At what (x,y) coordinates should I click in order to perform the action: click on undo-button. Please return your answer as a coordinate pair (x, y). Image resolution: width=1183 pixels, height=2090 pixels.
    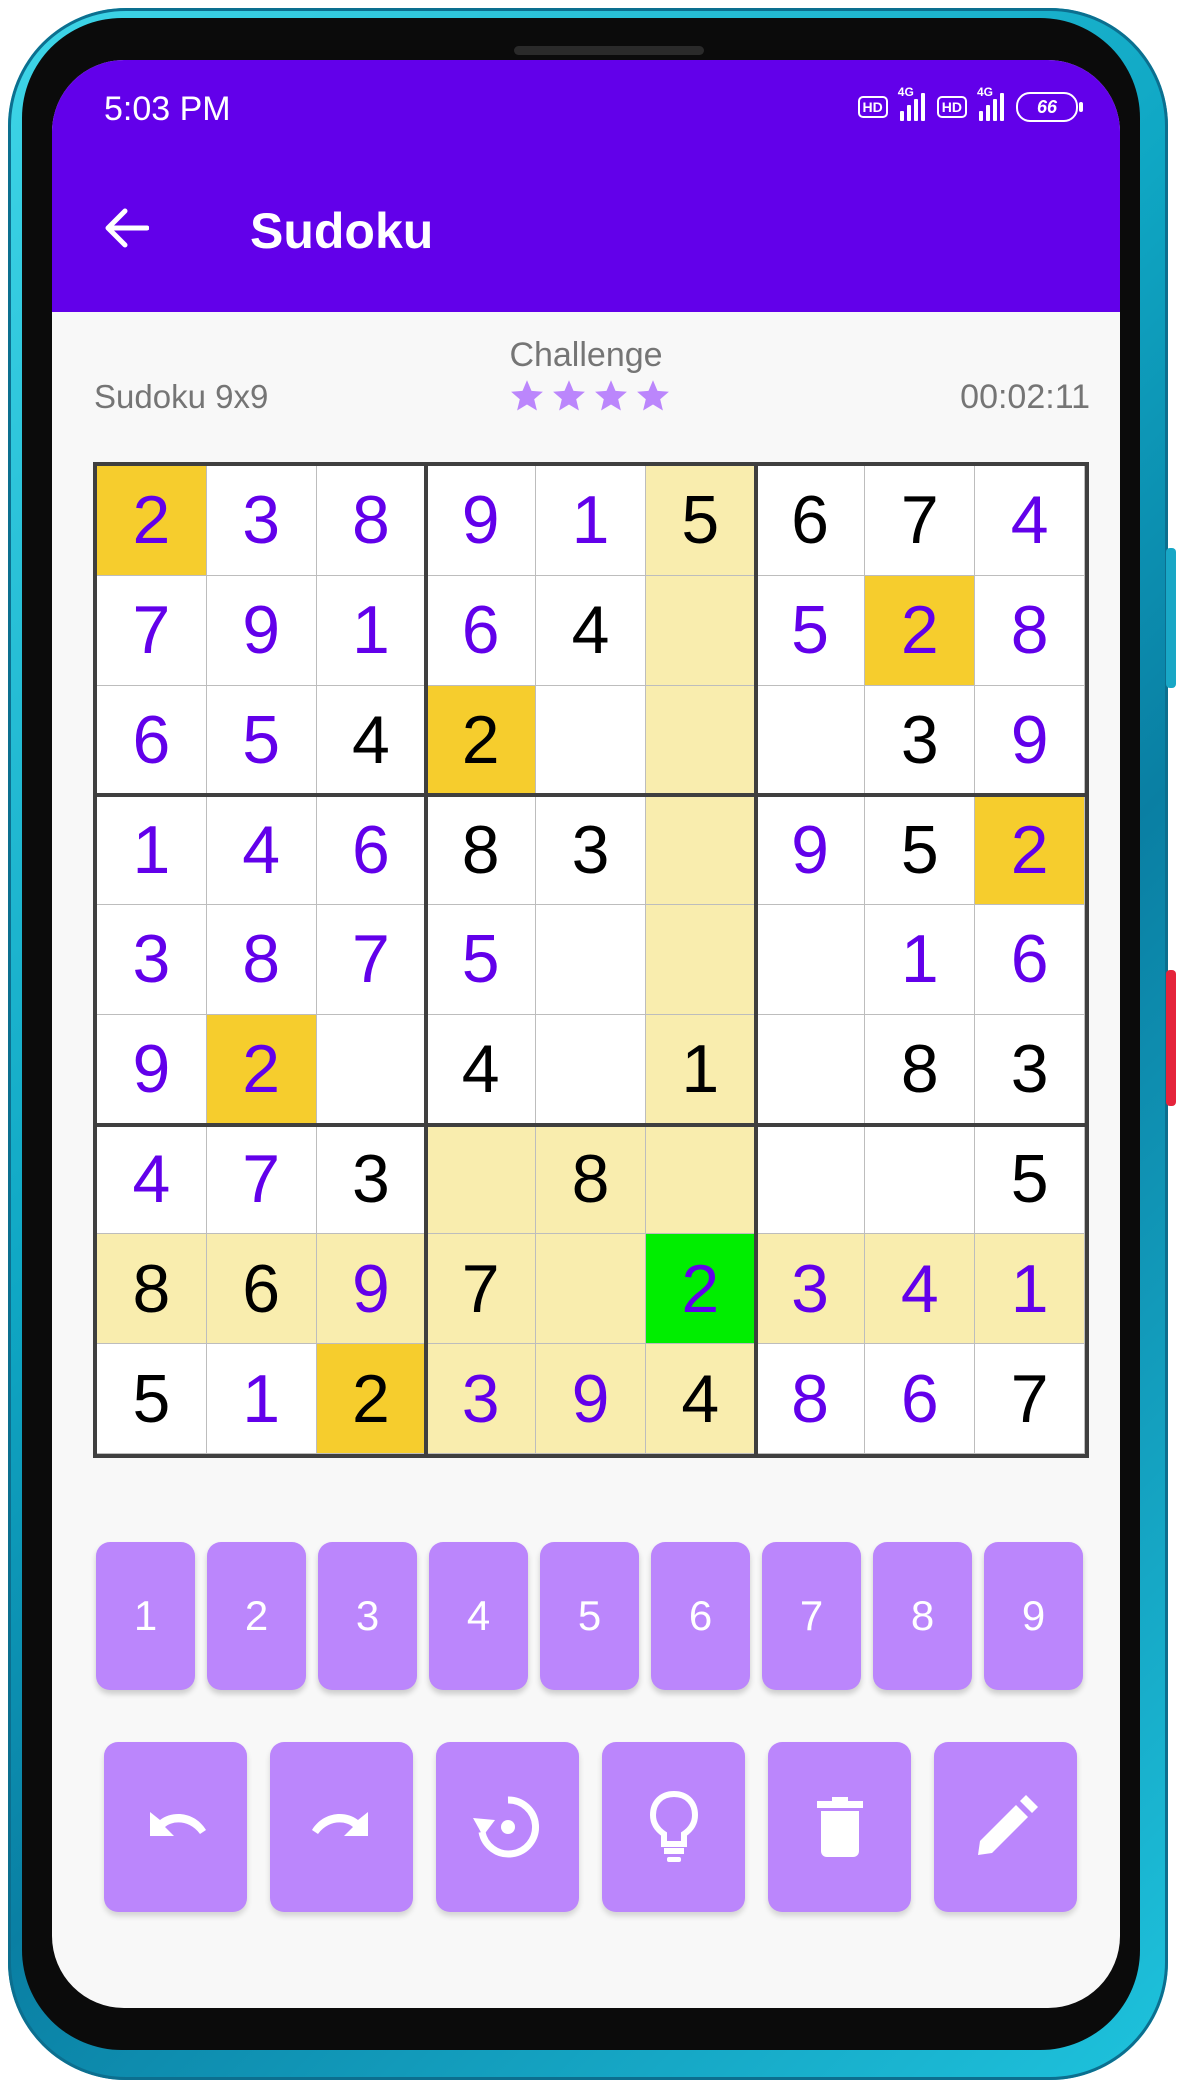
    Looking at the image, I should click on (175, 1827).